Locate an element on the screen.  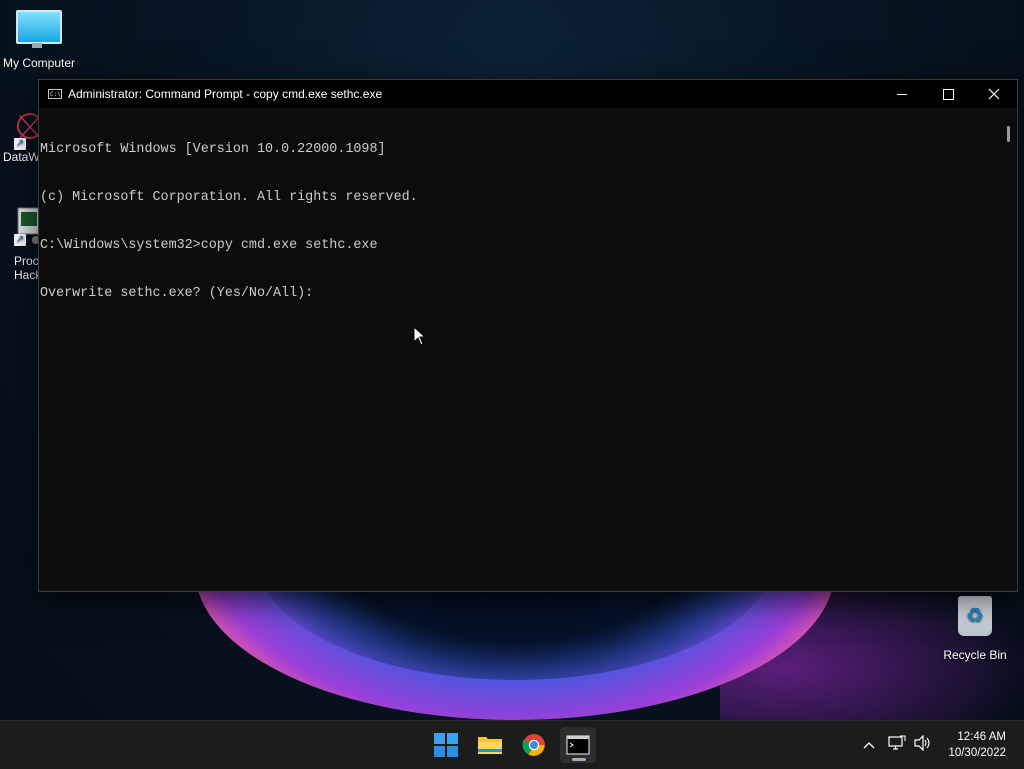
scrollbar-thumb is located at coordinates (1008, 134).